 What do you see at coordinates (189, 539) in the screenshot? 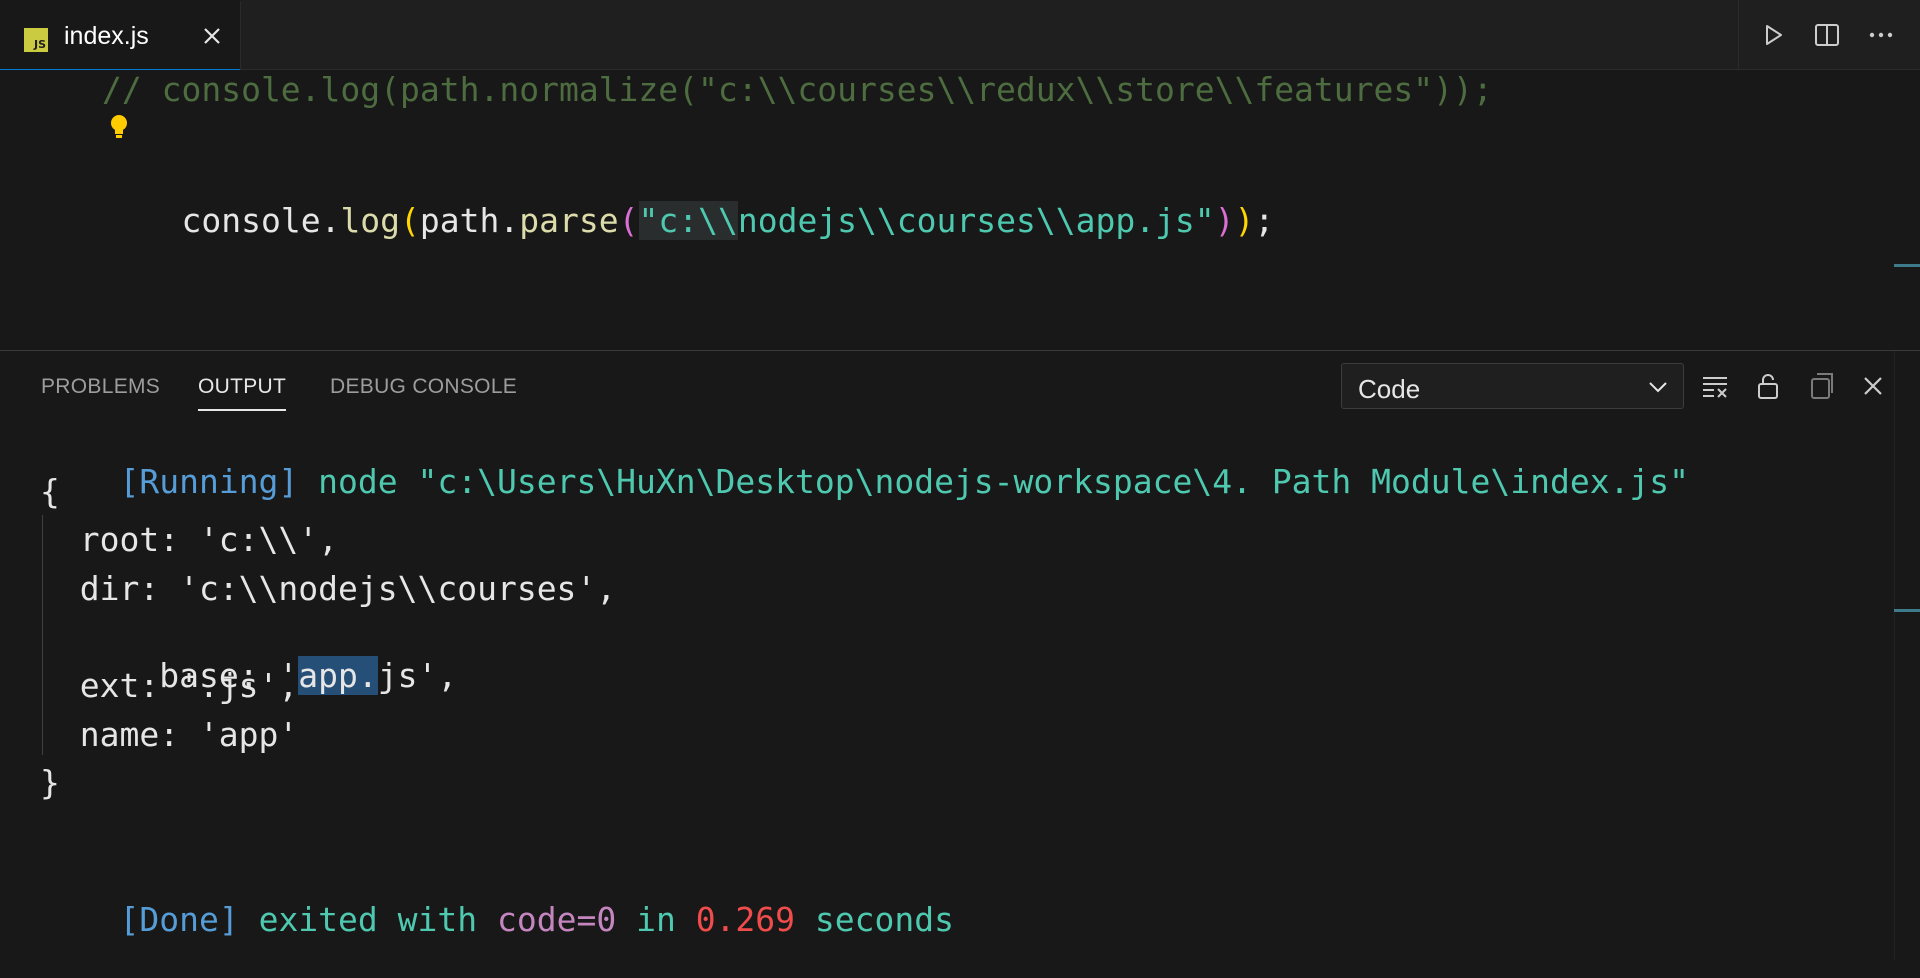
I see `output-root: root: 'c:\\',` at bounding box center [189, 539].